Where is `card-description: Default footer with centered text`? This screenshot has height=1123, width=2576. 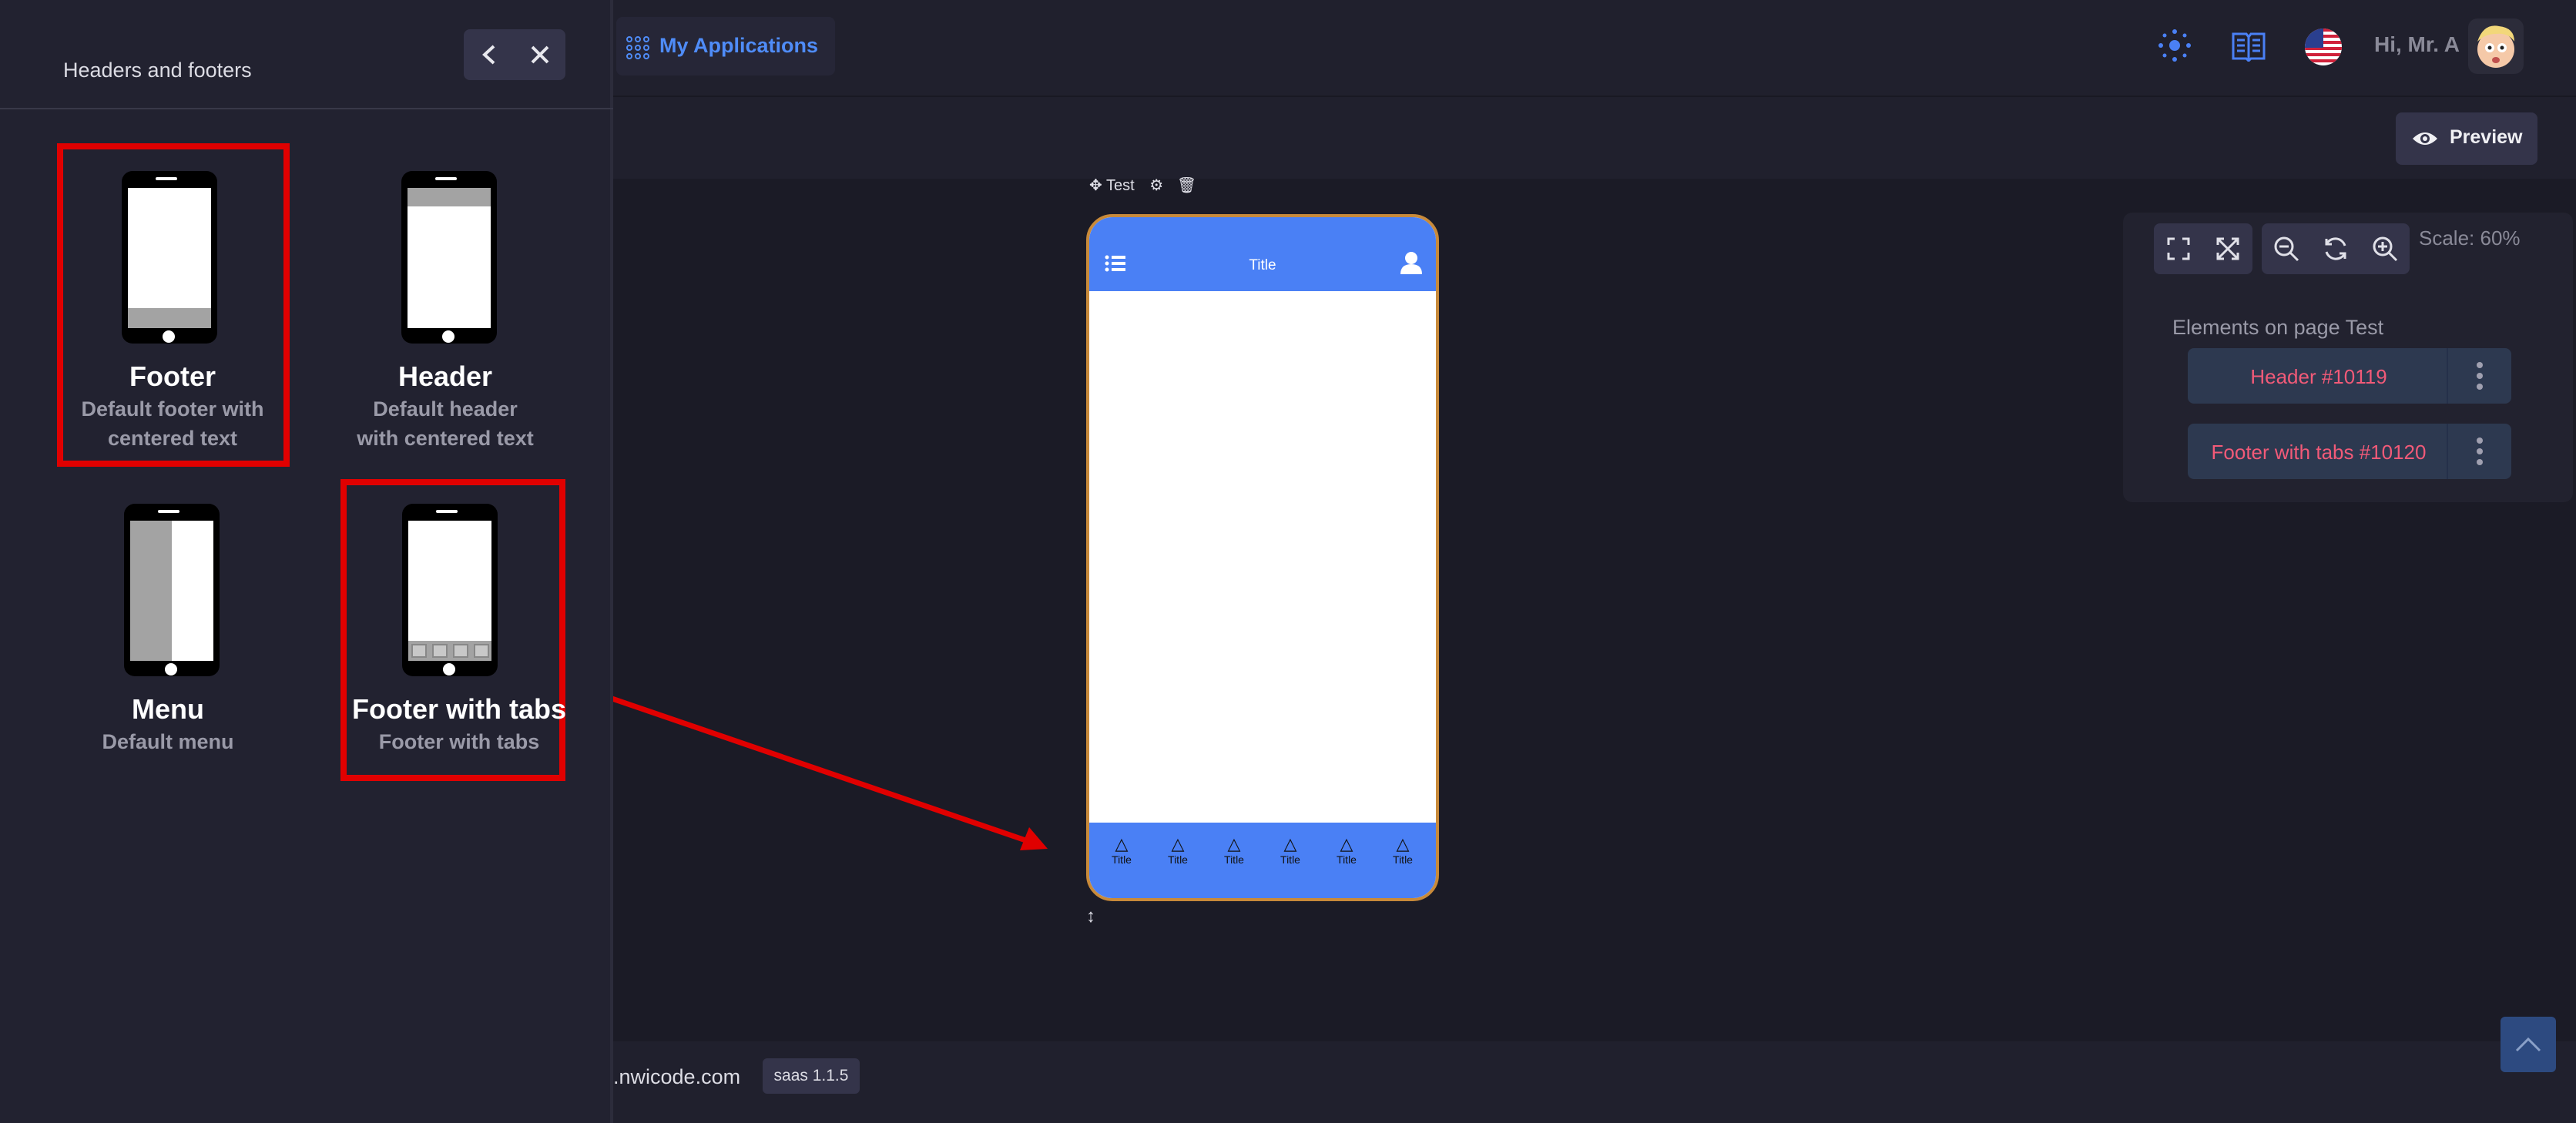 card-description: Default footer with centered text is located at coordinates (172, 423).